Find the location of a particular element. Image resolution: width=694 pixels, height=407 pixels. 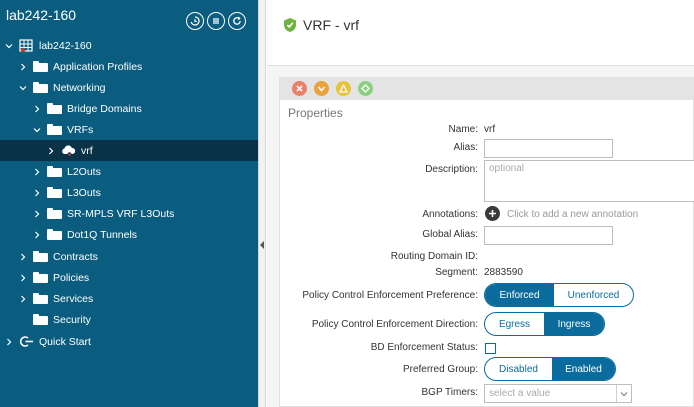

bgp-timers-select: select a value is located at coordinates (558, 393).